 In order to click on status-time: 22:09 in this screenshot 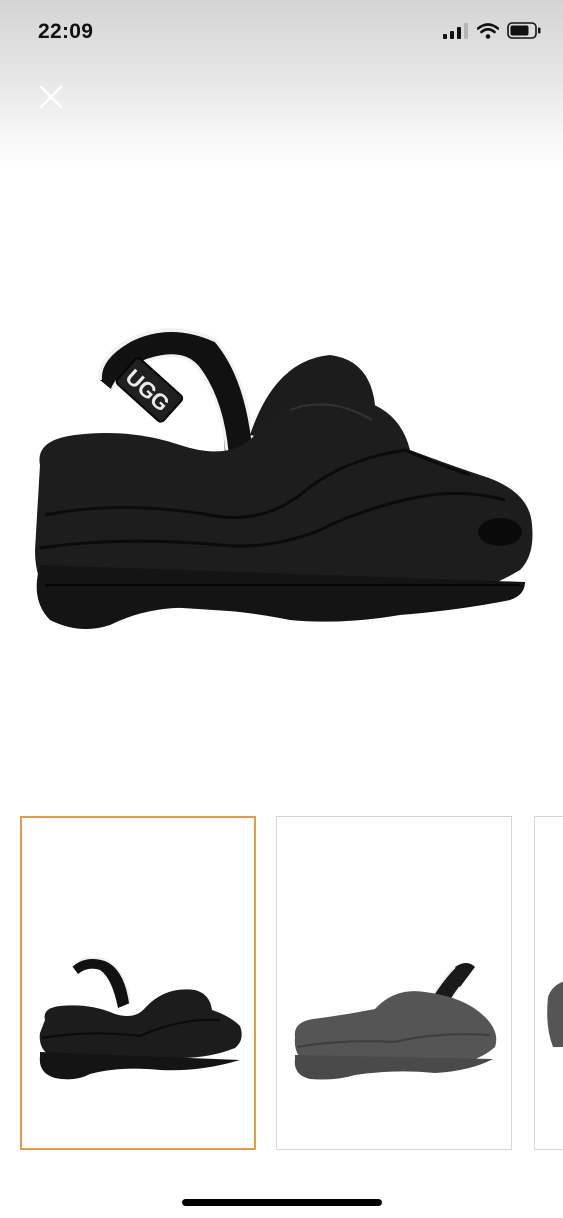, I will do `click(66, 31)`.